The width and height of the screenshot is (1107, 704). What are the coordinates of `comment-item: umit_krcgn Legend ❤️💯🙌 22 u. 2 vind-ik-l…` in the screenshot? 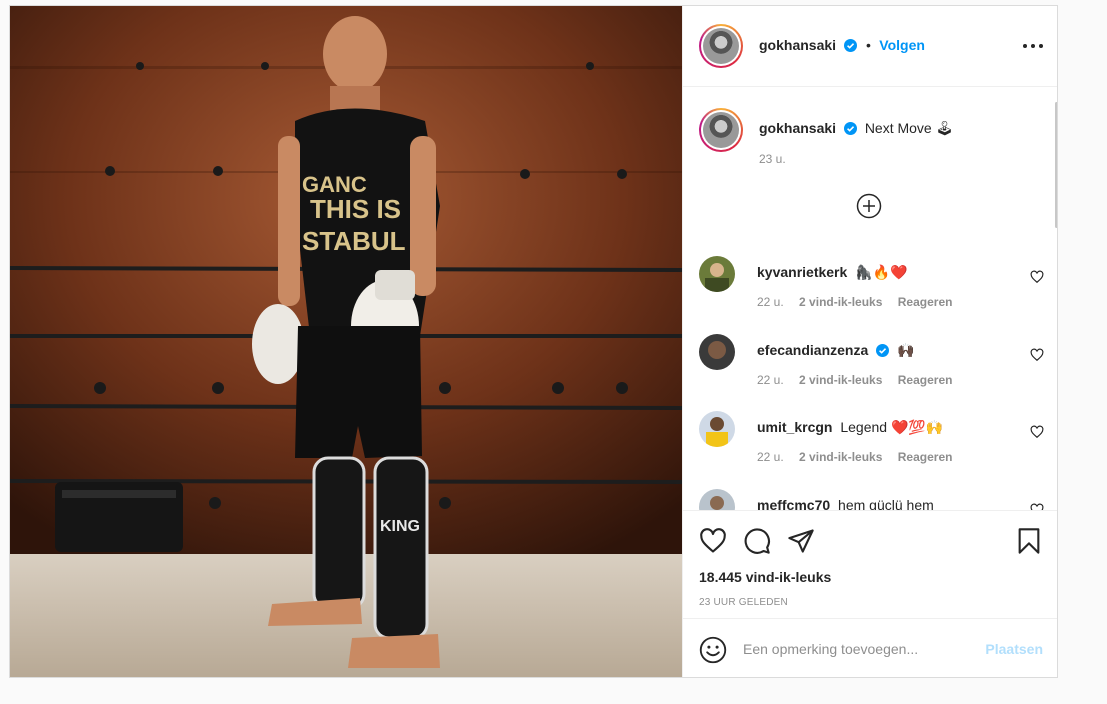 It's located at (871, 441).